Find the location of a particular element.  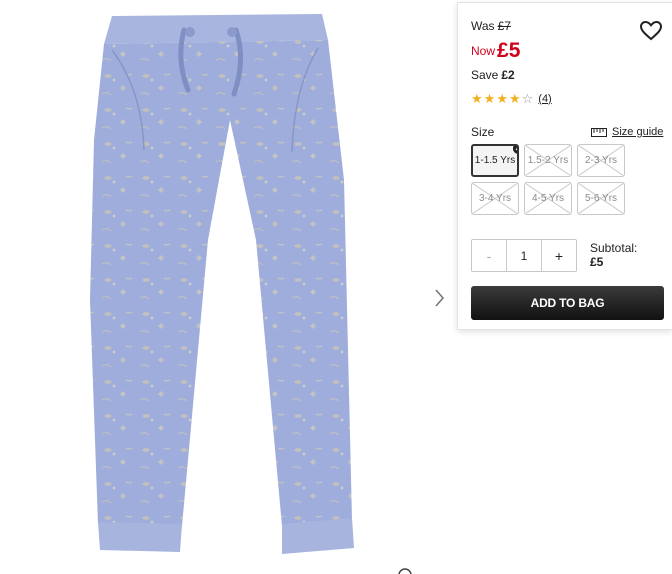

add-to-bag-button: ADD TO BAG is located at coordinates (567, 303).